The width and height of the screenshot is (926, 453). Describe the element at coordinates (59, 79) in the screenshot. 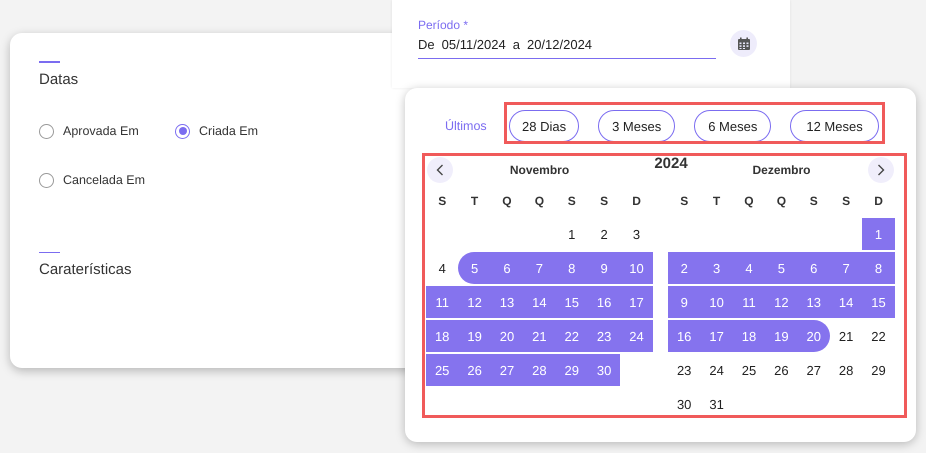

I see `section-title: Datas` at that location.